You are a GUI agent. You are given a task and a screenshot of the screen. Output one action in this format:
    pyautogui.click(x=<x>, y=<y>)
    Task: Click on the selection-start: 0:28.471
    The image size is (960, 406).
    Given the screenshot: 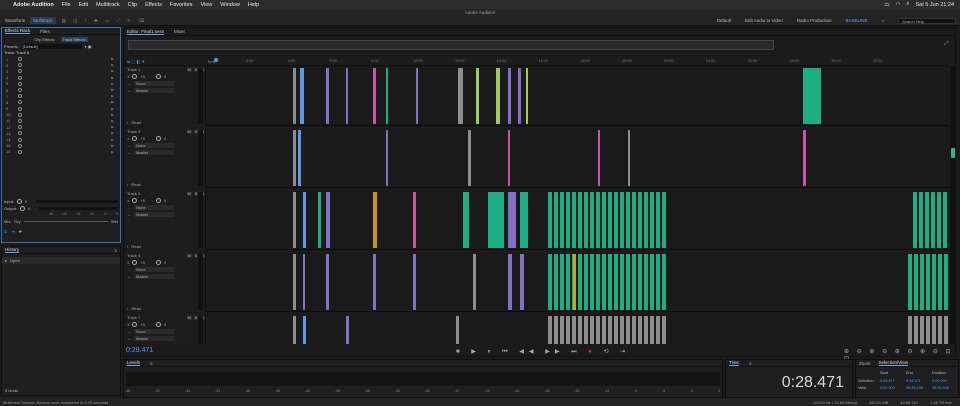 What is the action you would take?
    pyautogui.click(x=893, y=381)
    